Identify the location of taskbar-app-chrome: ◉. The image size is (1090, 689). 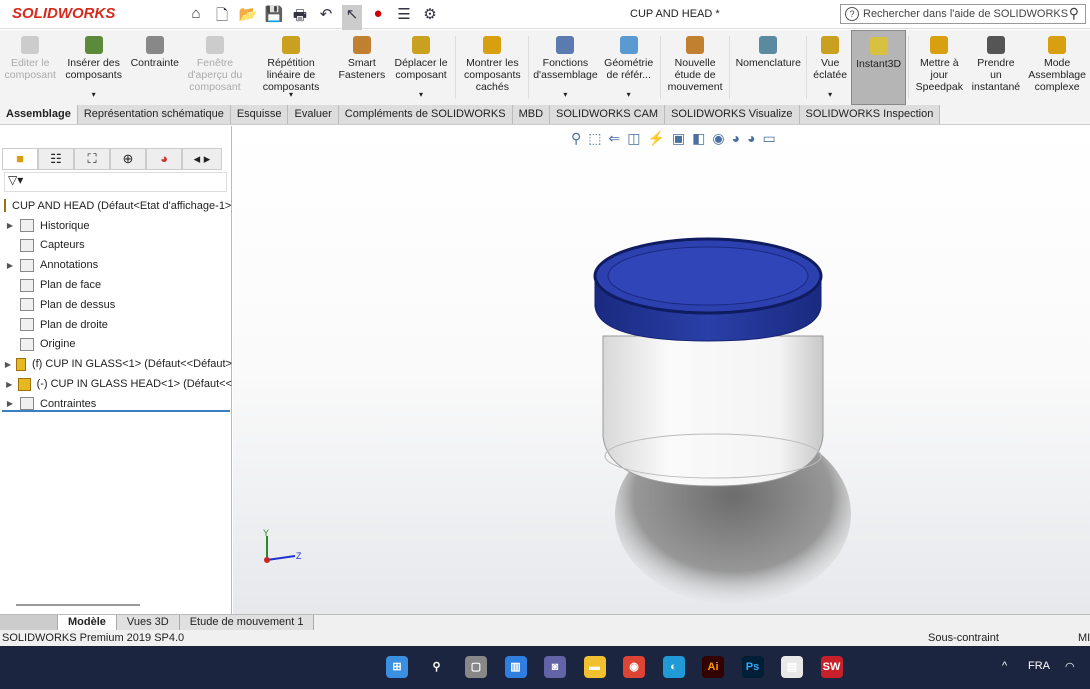
(634, 667).